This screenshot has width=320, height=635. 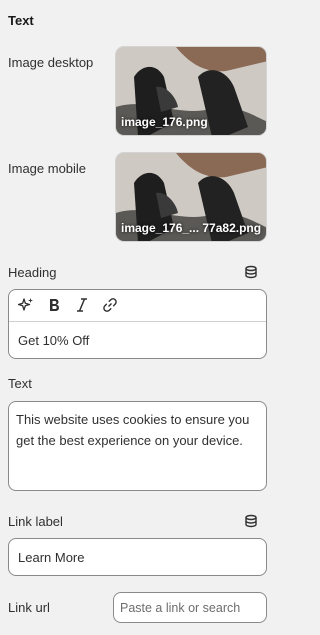 What do you see at coordinates (21, 20) in the screenshot?
I see `section-title: Text` at bounding box center [21, 20].